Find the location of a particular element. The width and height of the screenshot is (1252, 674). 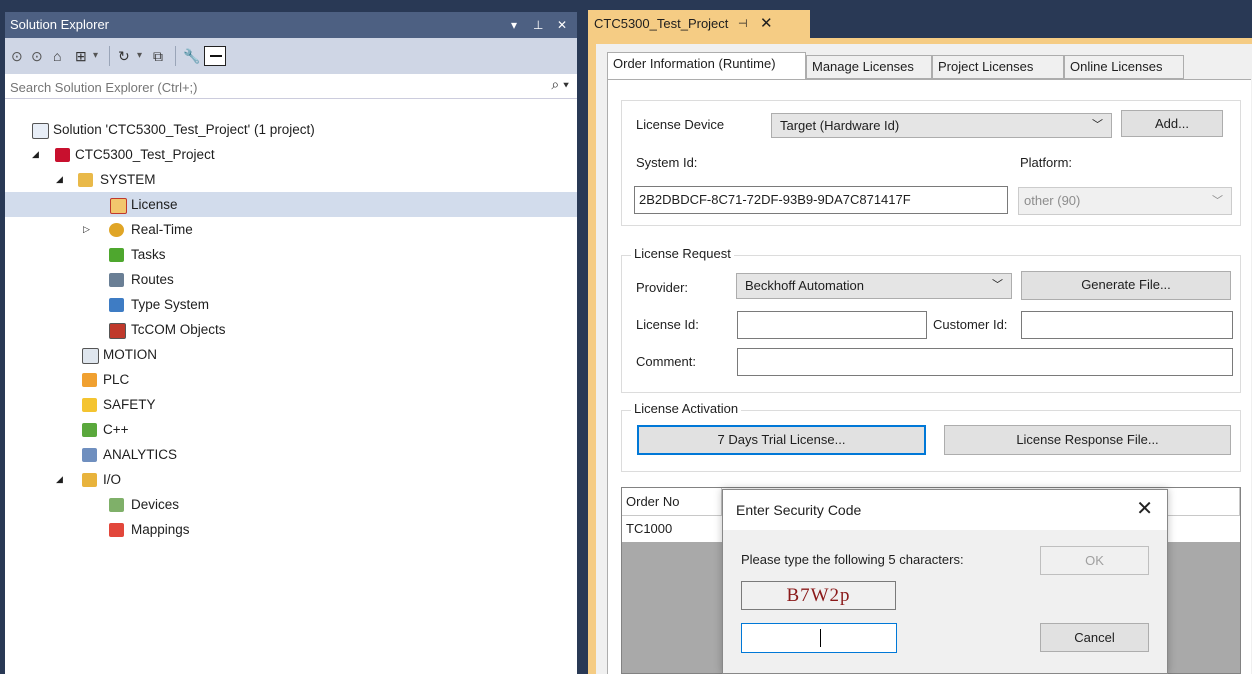

window-position-dropdown-icon: ▾ is located at coordinates (514, 25).